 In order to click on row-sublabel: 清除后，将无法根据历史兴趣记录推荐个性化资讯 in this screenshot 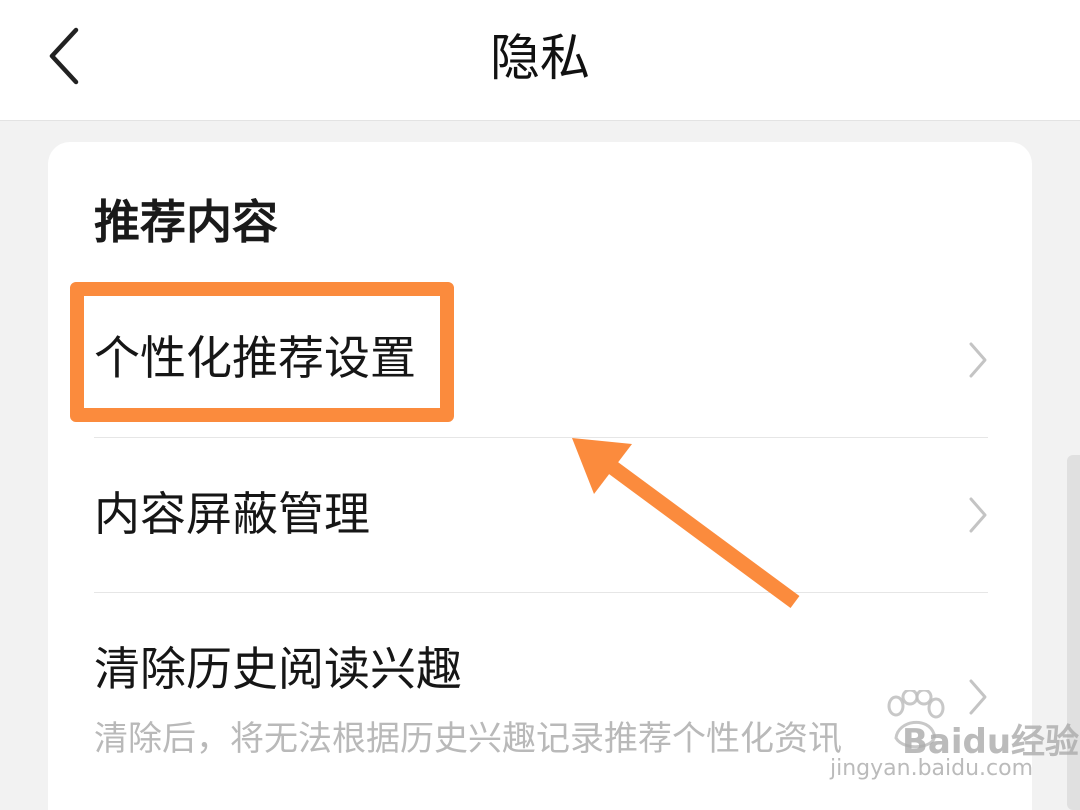, I will do `click(468, 739)`.